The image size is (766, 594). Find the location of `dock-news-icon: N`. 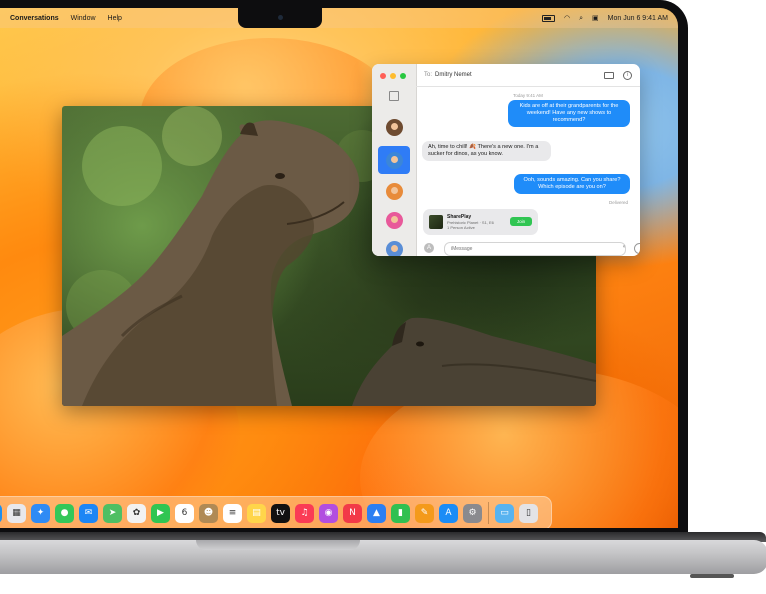

dock-news-icon: N is located at coordinates (352, 513).